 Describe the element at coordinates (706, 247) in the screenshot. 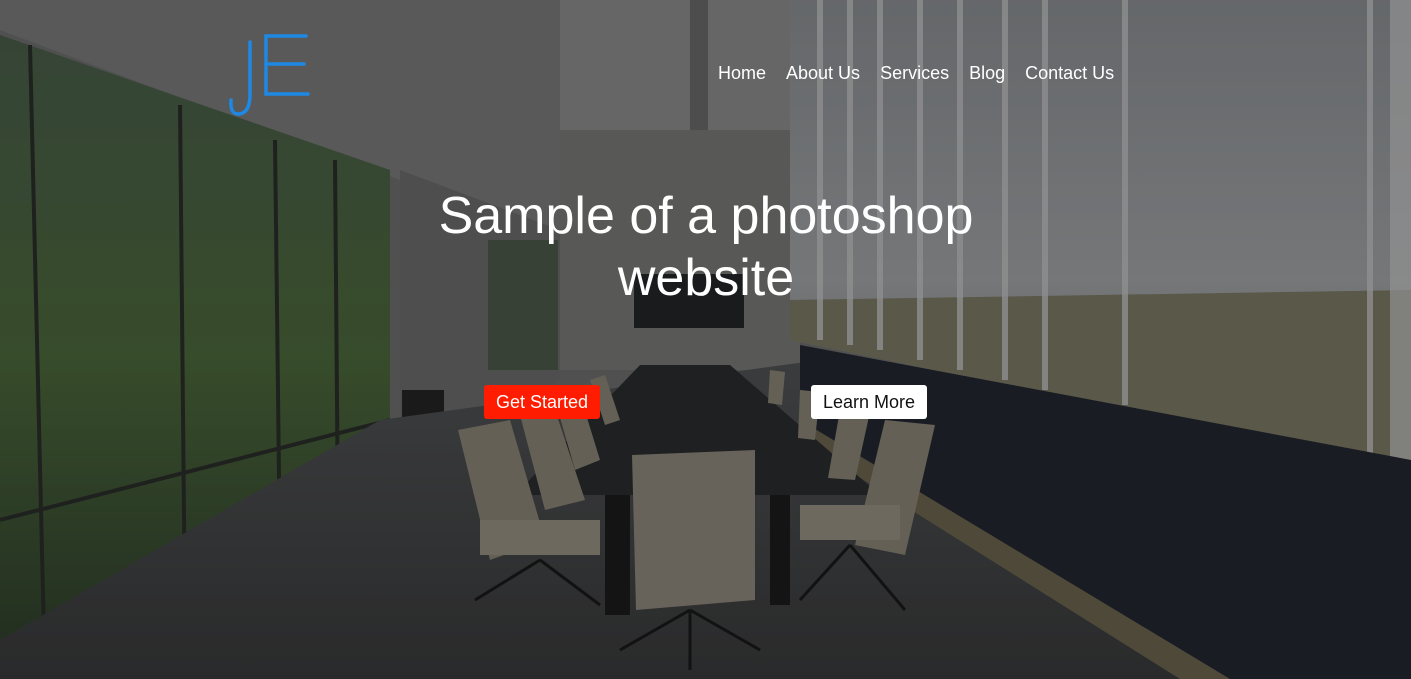

I see `hero-title: Sample of a photoshop website` at that location.